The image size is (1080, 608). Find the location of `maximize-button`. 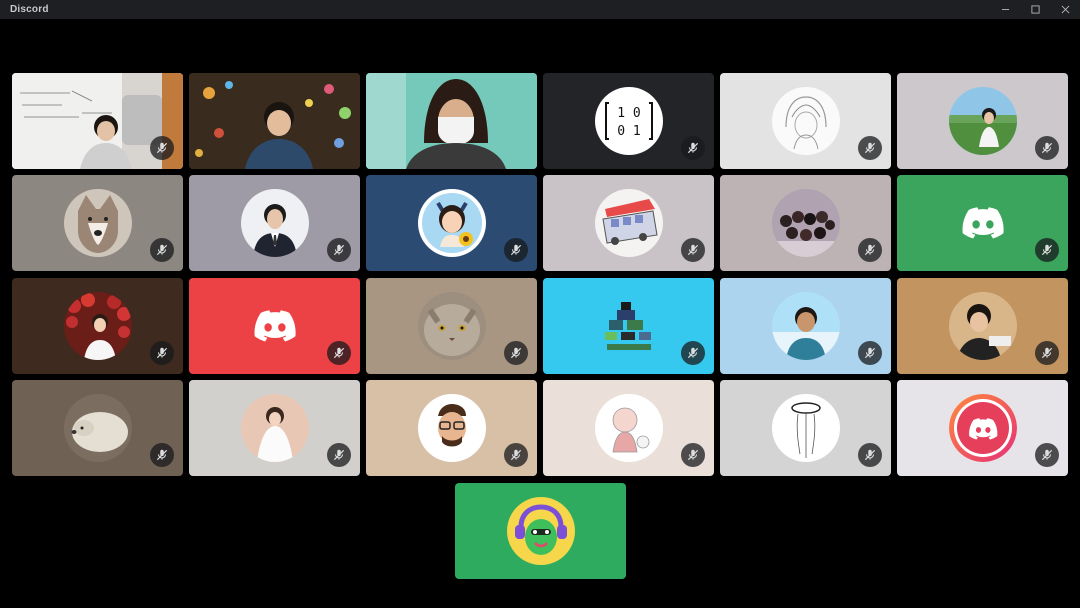

maximize-button is located at coordinates (1035, 9).